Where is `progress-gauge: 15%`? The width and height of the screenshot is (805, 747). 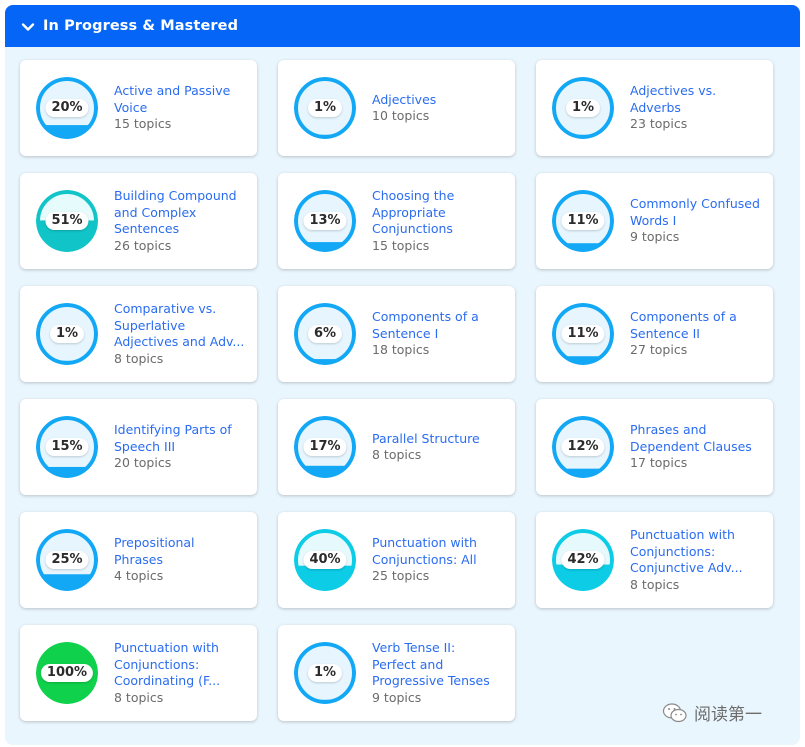 progress-gauge: 15% is located at coordinates (67, 447).